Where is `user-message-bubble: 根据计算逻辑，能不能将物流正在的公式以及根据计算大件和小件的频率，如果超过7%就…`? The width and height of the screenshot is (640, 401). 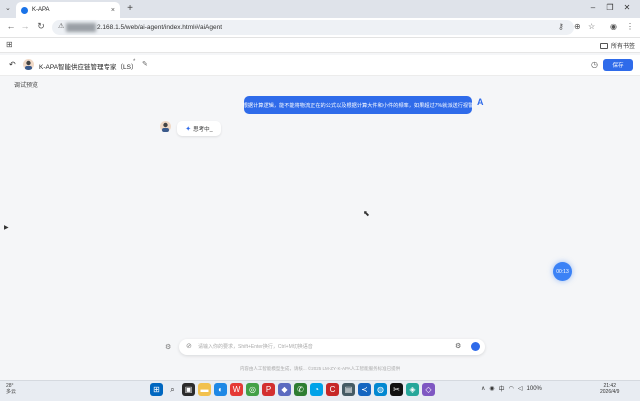
user-message-bubble: 根据计算逻辑，能不能将物流正在的公式以及根据计算大件和小件的频率，如果超过7%就… is located at coordinates (358, 105).